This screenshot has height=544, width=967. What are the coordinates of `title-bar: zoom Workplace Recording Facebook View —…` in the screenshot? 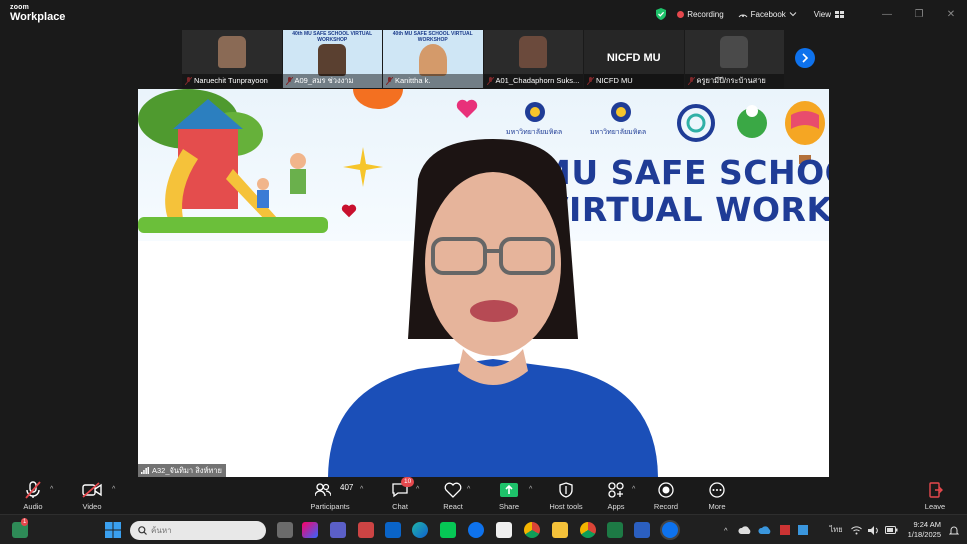 It's located at (483, 14).